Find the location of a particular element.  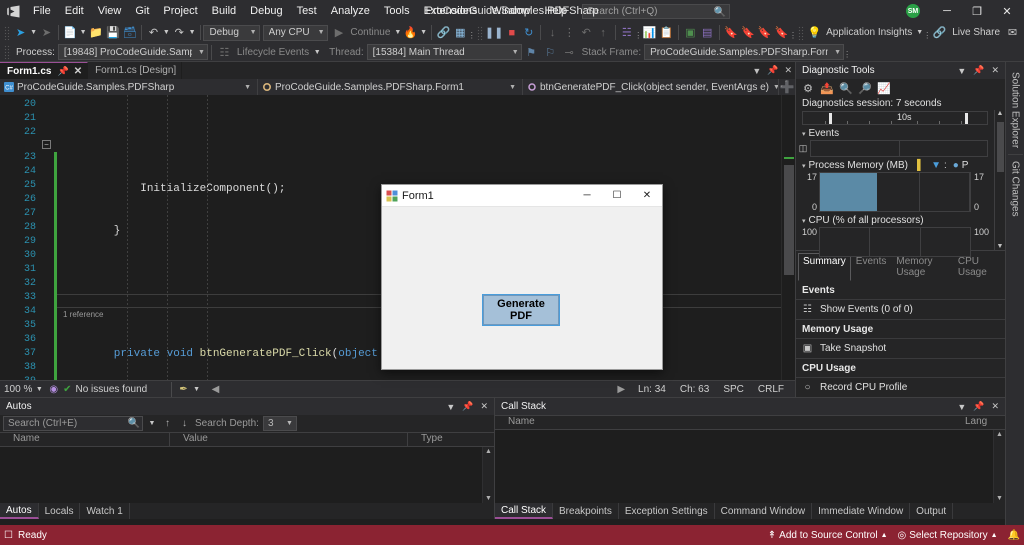

menu-window: Window is located at coordinates (510, 11).